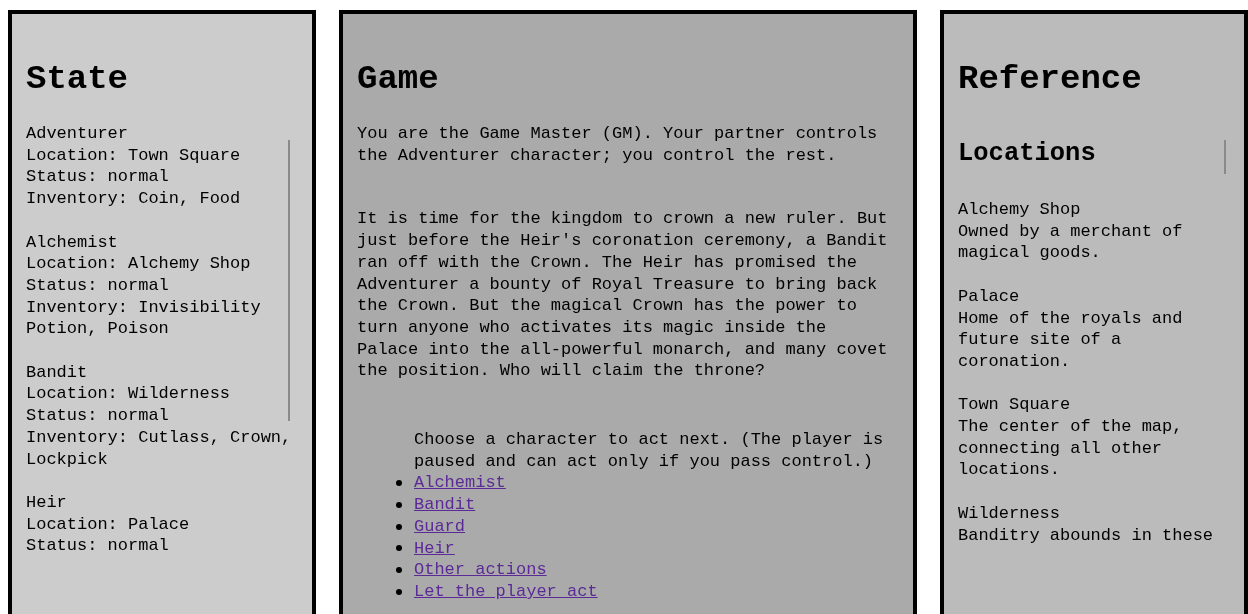  What do you see at coordinates (78, 134) in the screenshot?
I see `character-name: Adventurer` at bounding box center [78, 134].